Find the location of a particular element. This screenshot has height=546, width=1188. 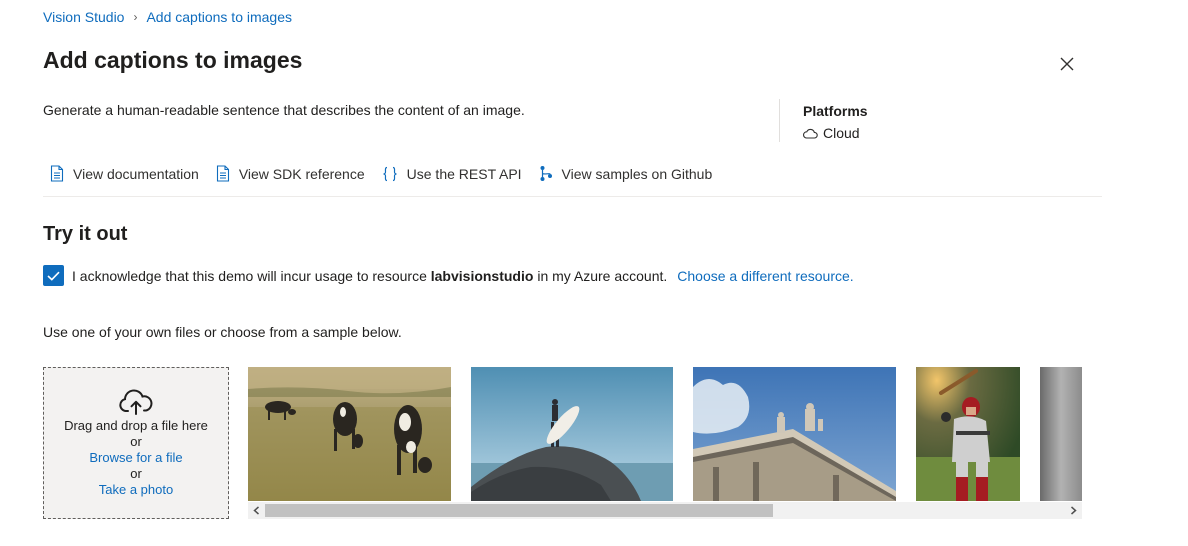

sample-image-cows is located at coordinates (349, 434).